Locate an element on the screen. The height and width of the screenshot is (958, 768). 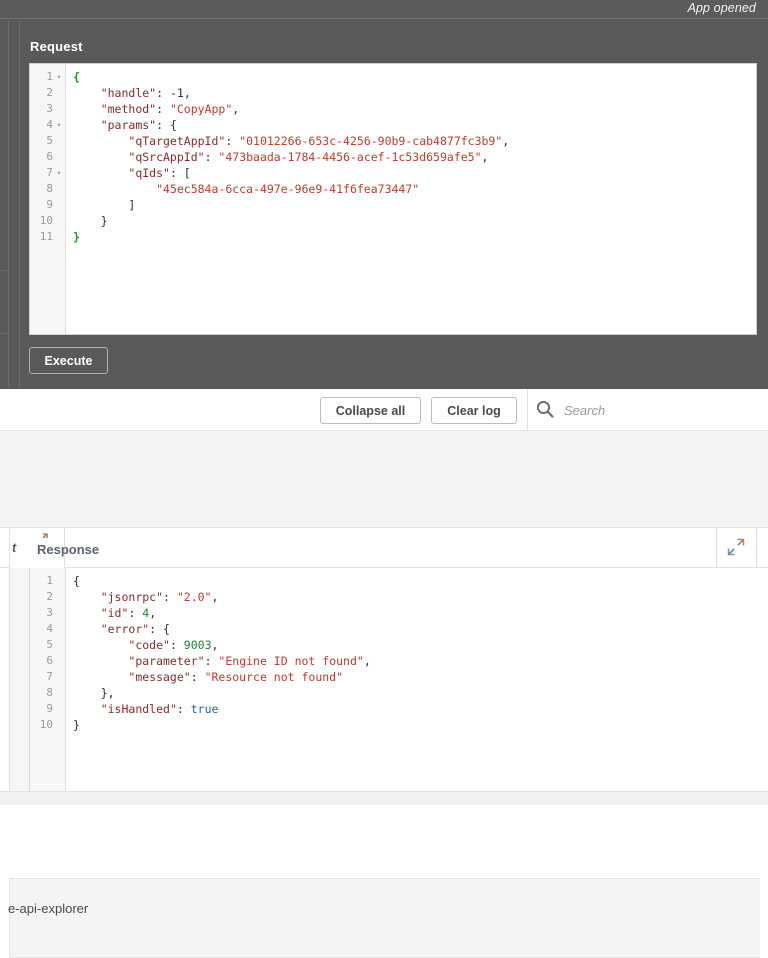
request-pane-left-border is located at coordinates (19, 204).